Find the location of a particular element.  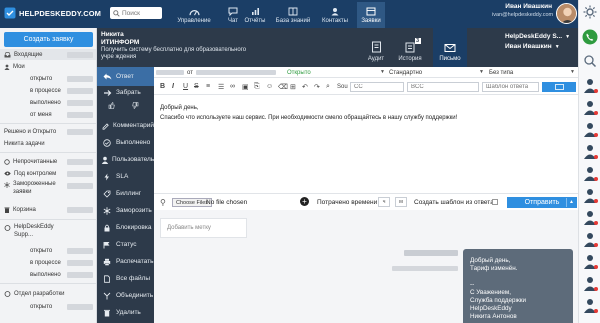

nav-contacts: Контакты is located at coordinates (335, 15).